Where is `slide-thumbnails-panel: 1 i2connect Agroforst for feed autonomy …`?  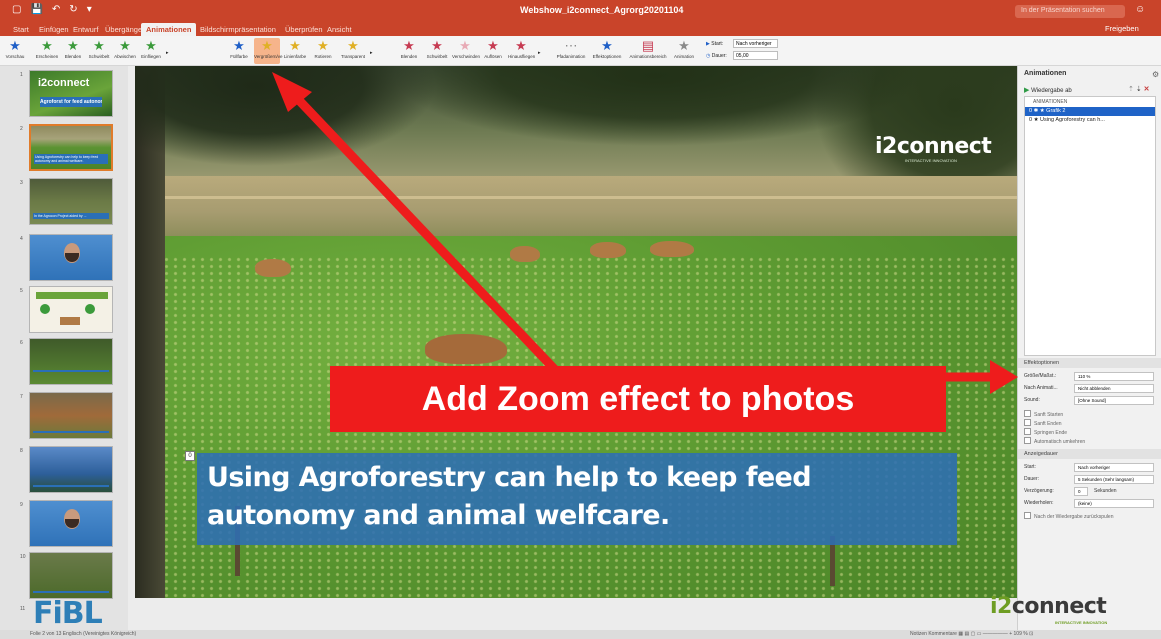
slide-thumbnails-panel: 1 i2connect Agroforst for feed autonomy … is located at coordinates (64, 348).